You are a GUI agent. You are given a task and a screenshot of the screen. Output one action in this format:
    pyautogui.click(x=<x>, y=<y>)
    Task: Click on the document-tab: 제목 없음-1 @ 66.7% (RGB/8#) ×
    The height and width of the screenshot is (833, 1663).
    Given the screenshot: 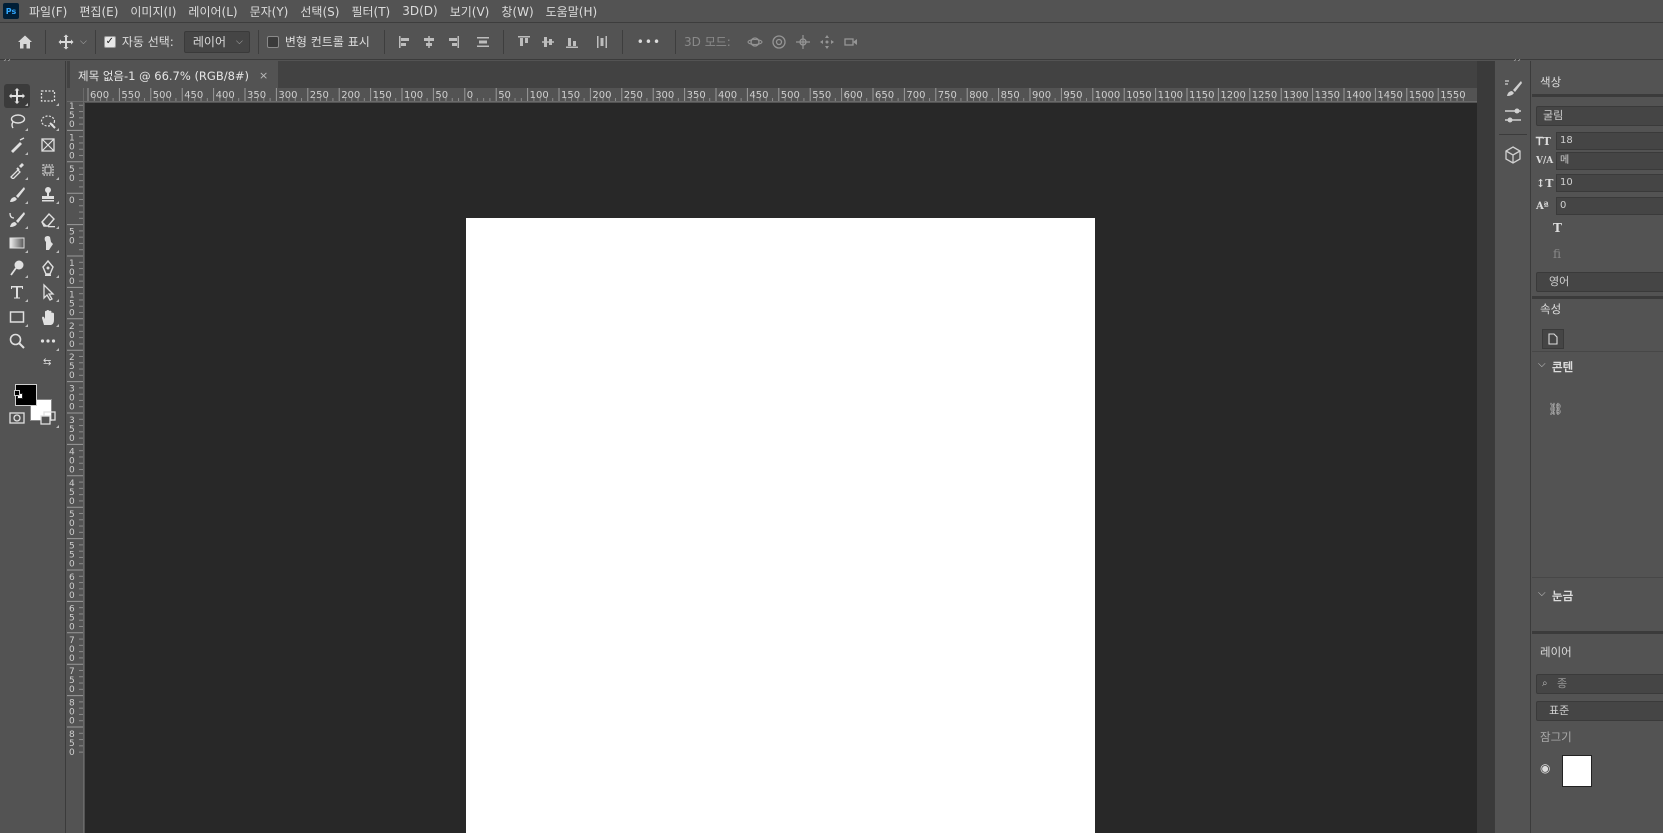 What is the action you would take?
    pyautogui.click(x=174, y=74)
    